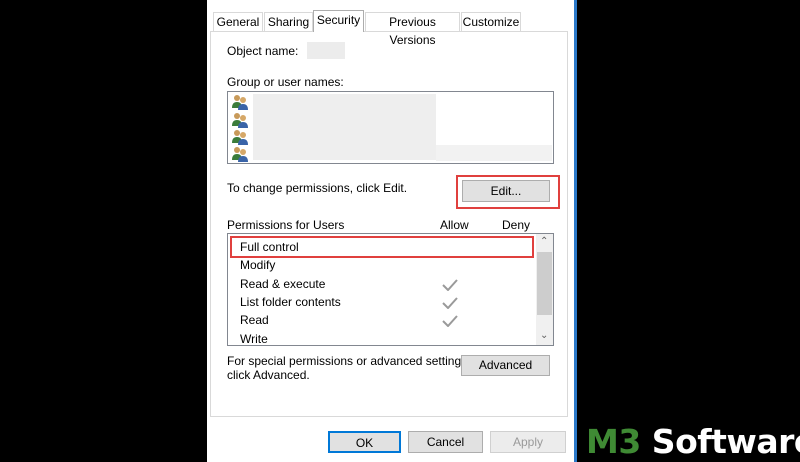 The width and height of the screenshot is (800, 462). Describe the element at coordinates (544, 241) in the screenshot. I see `scroll-up-icon: ⌃` at that location.